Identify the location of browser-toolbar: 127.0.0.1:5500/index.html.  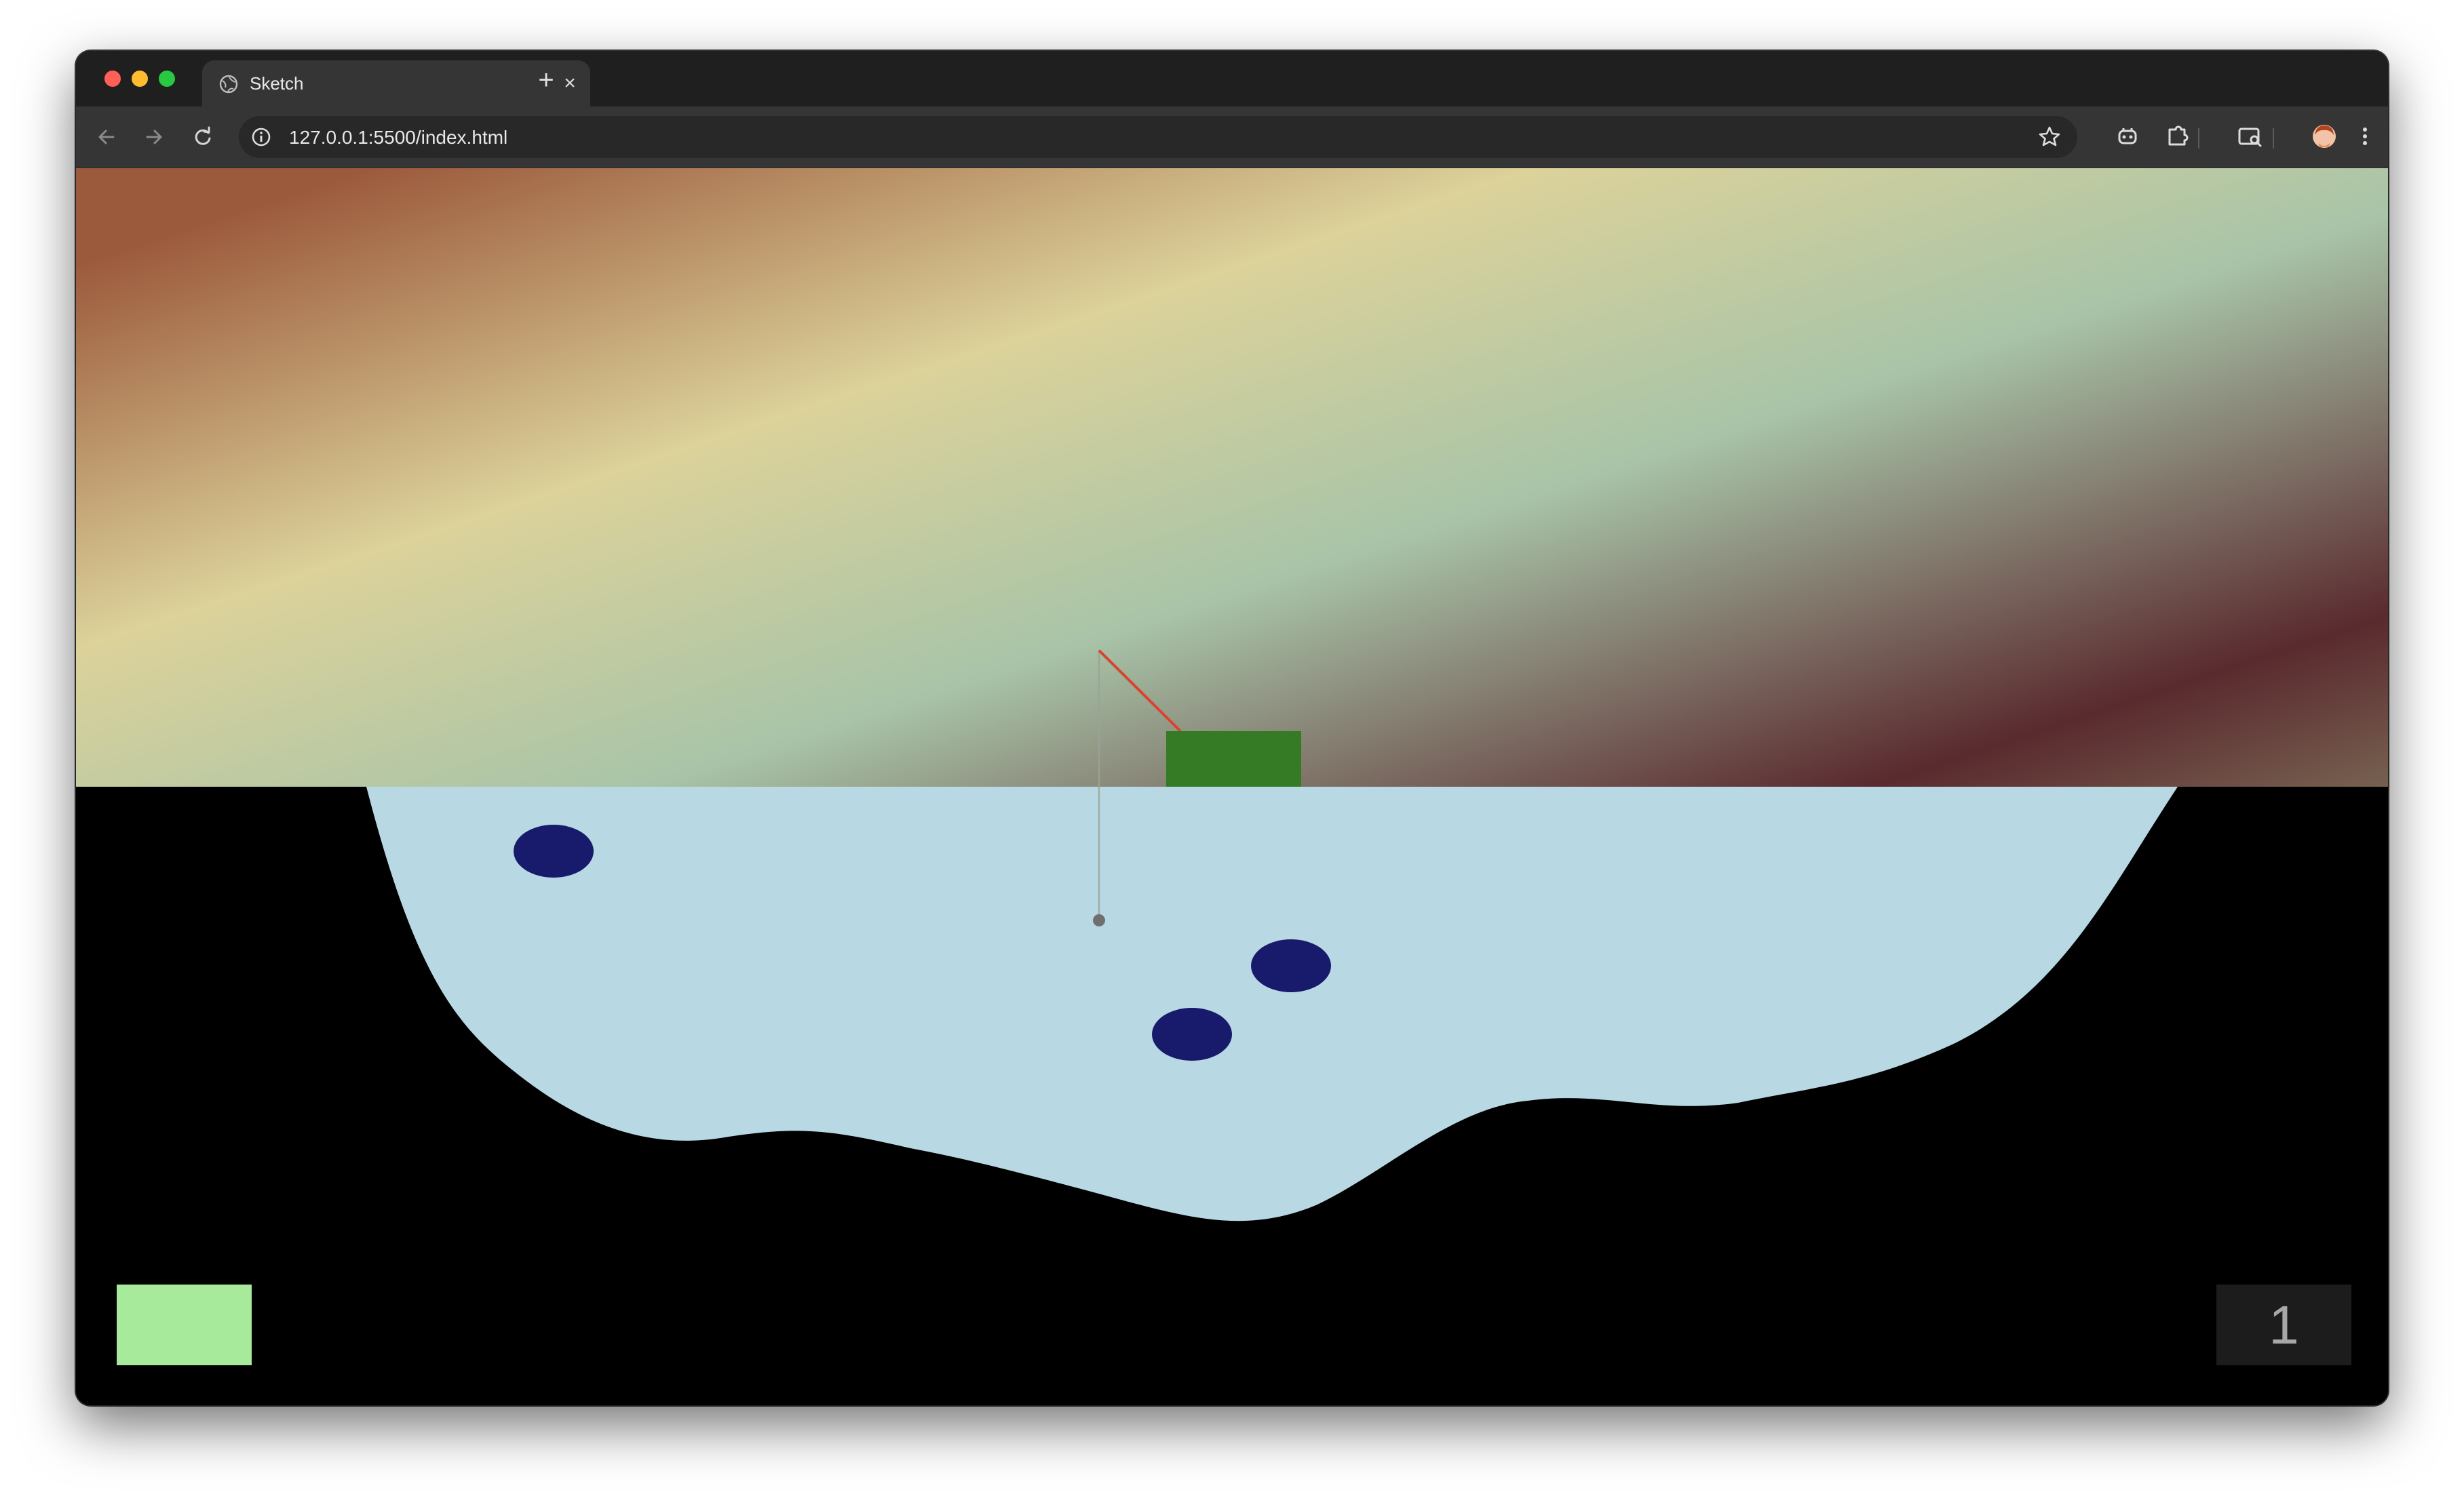
(1232, 137).